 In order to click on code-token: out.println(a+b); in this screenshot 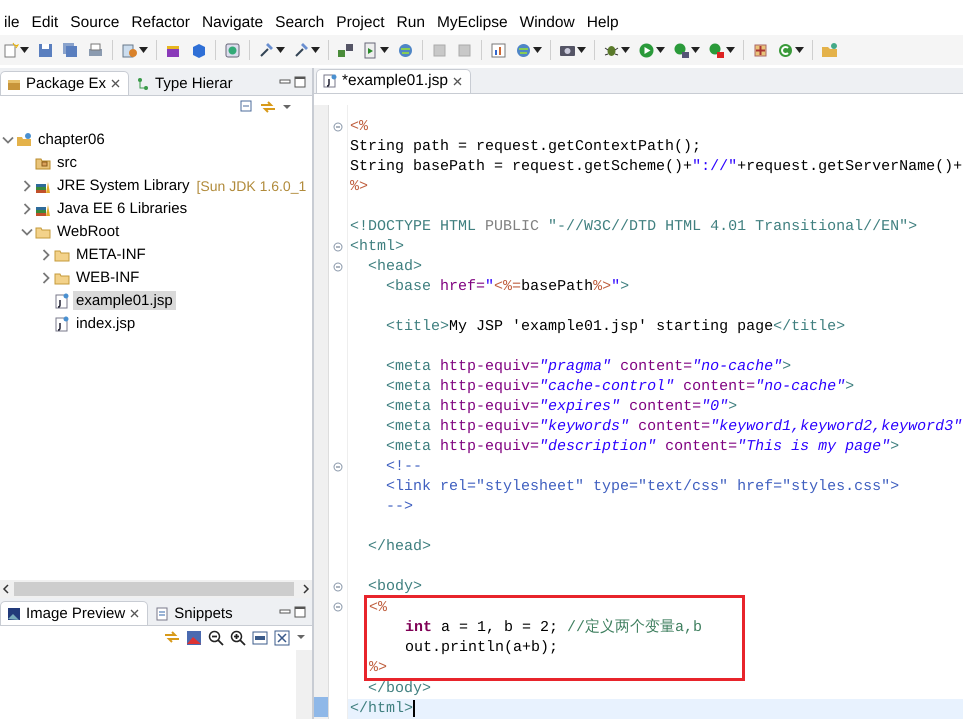, I will do `click(481, 647)`.